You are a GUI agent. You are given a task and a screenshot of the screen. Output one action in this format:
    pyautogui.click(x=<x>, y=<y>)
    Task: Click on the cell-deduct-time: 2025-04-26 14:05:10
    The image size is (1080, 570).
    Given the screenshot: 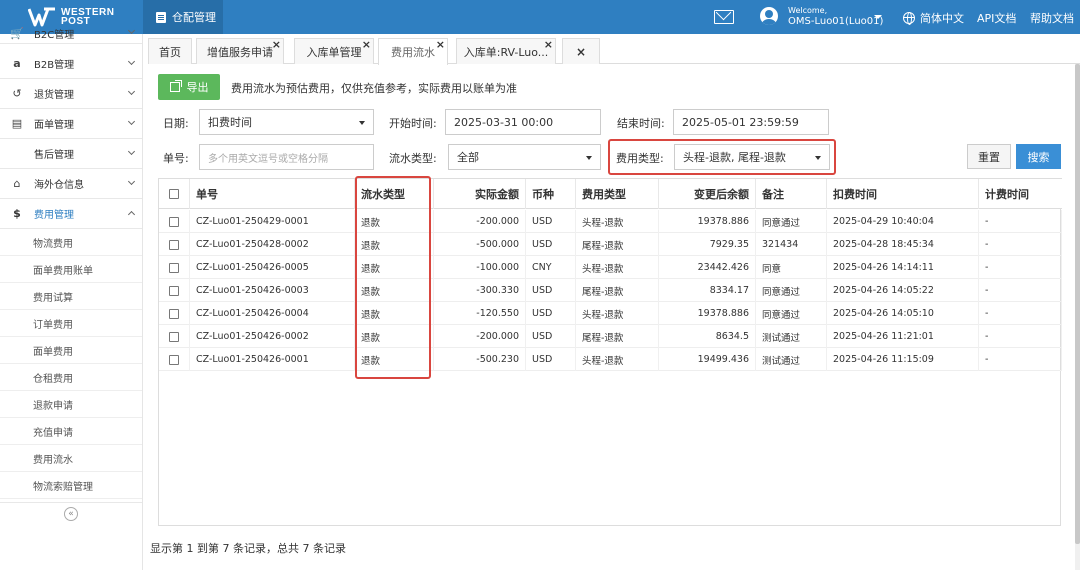 What is the action you would take?
    pyautogui.click(x=903, y=313)
    